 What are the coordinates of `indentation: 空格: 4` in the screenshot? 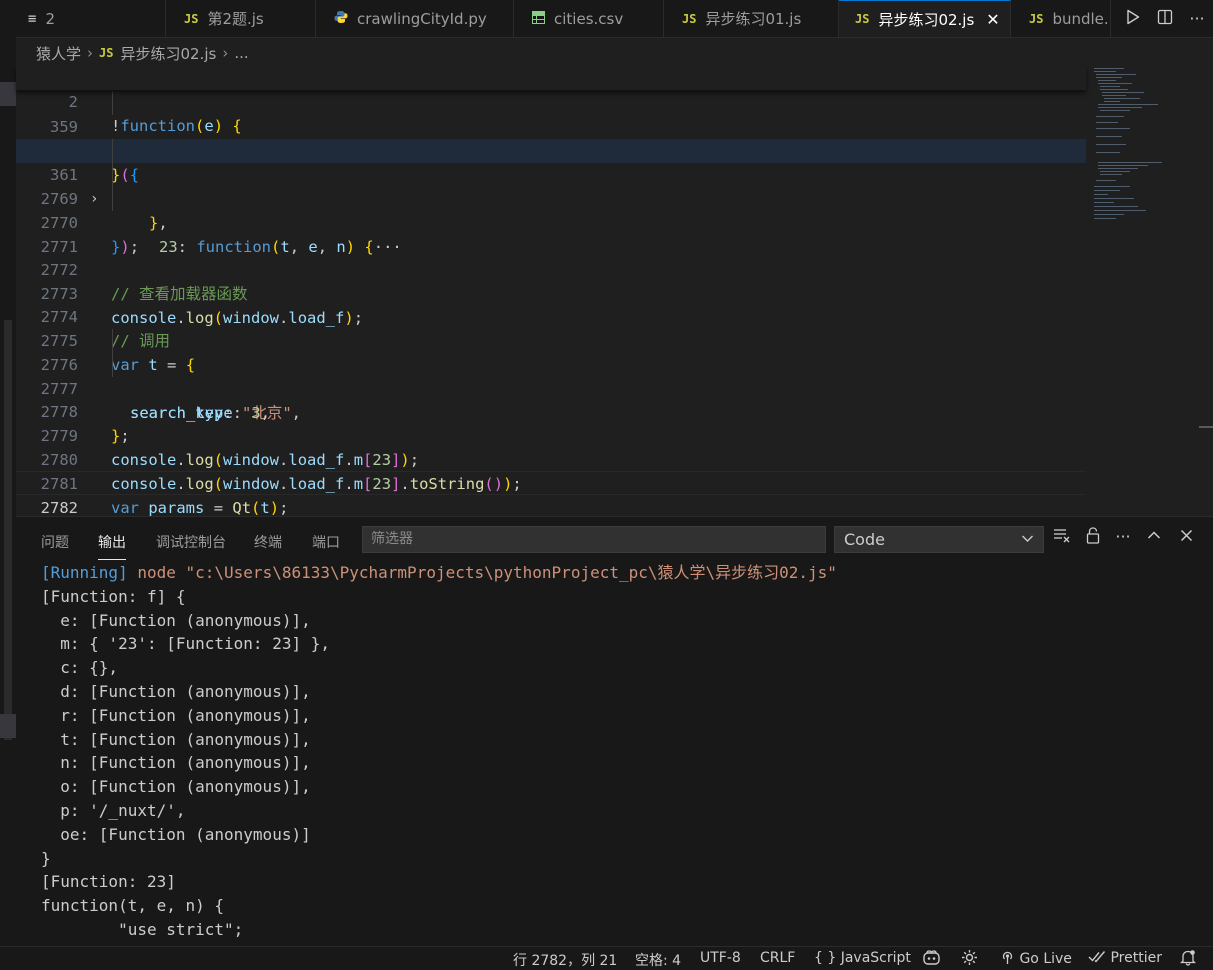 It's located at (658, 960).